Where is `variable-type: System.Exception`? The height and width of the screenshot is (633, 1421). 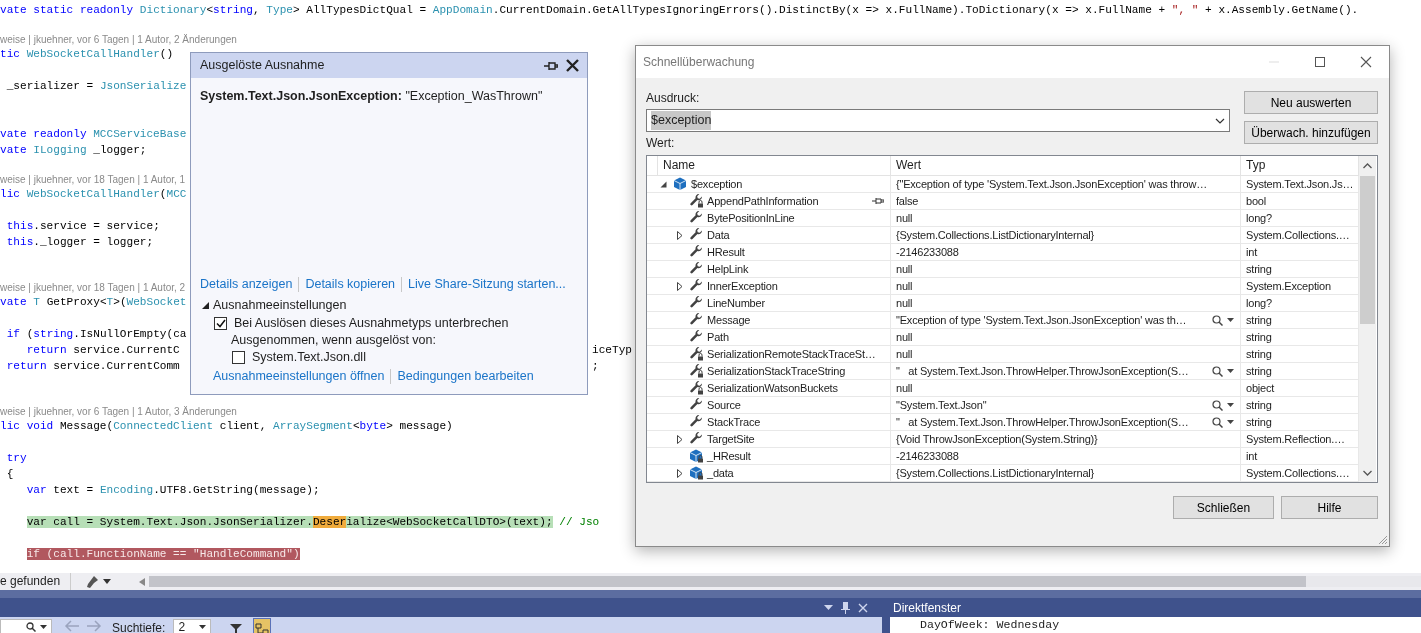 variable-type: System.Exception is located at coordinates (1288, 286).